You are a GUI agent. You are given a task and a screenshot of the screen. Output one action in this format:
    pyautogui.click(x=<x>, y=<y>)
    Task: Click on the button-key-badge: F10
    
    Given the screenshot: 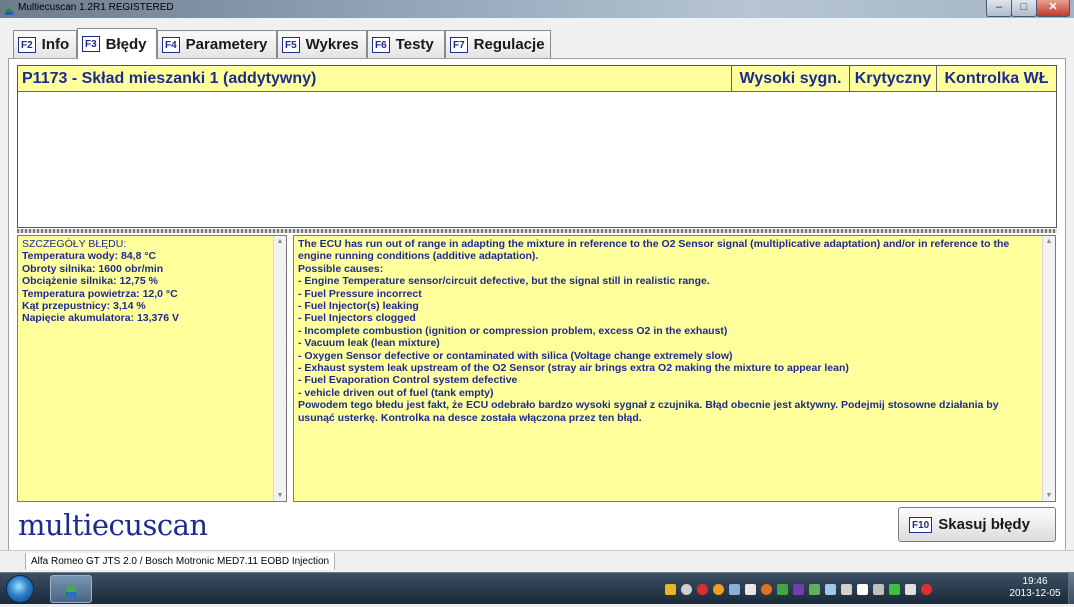 What is the action you would take?
    pyautogui.click(x=921, y=524)
    